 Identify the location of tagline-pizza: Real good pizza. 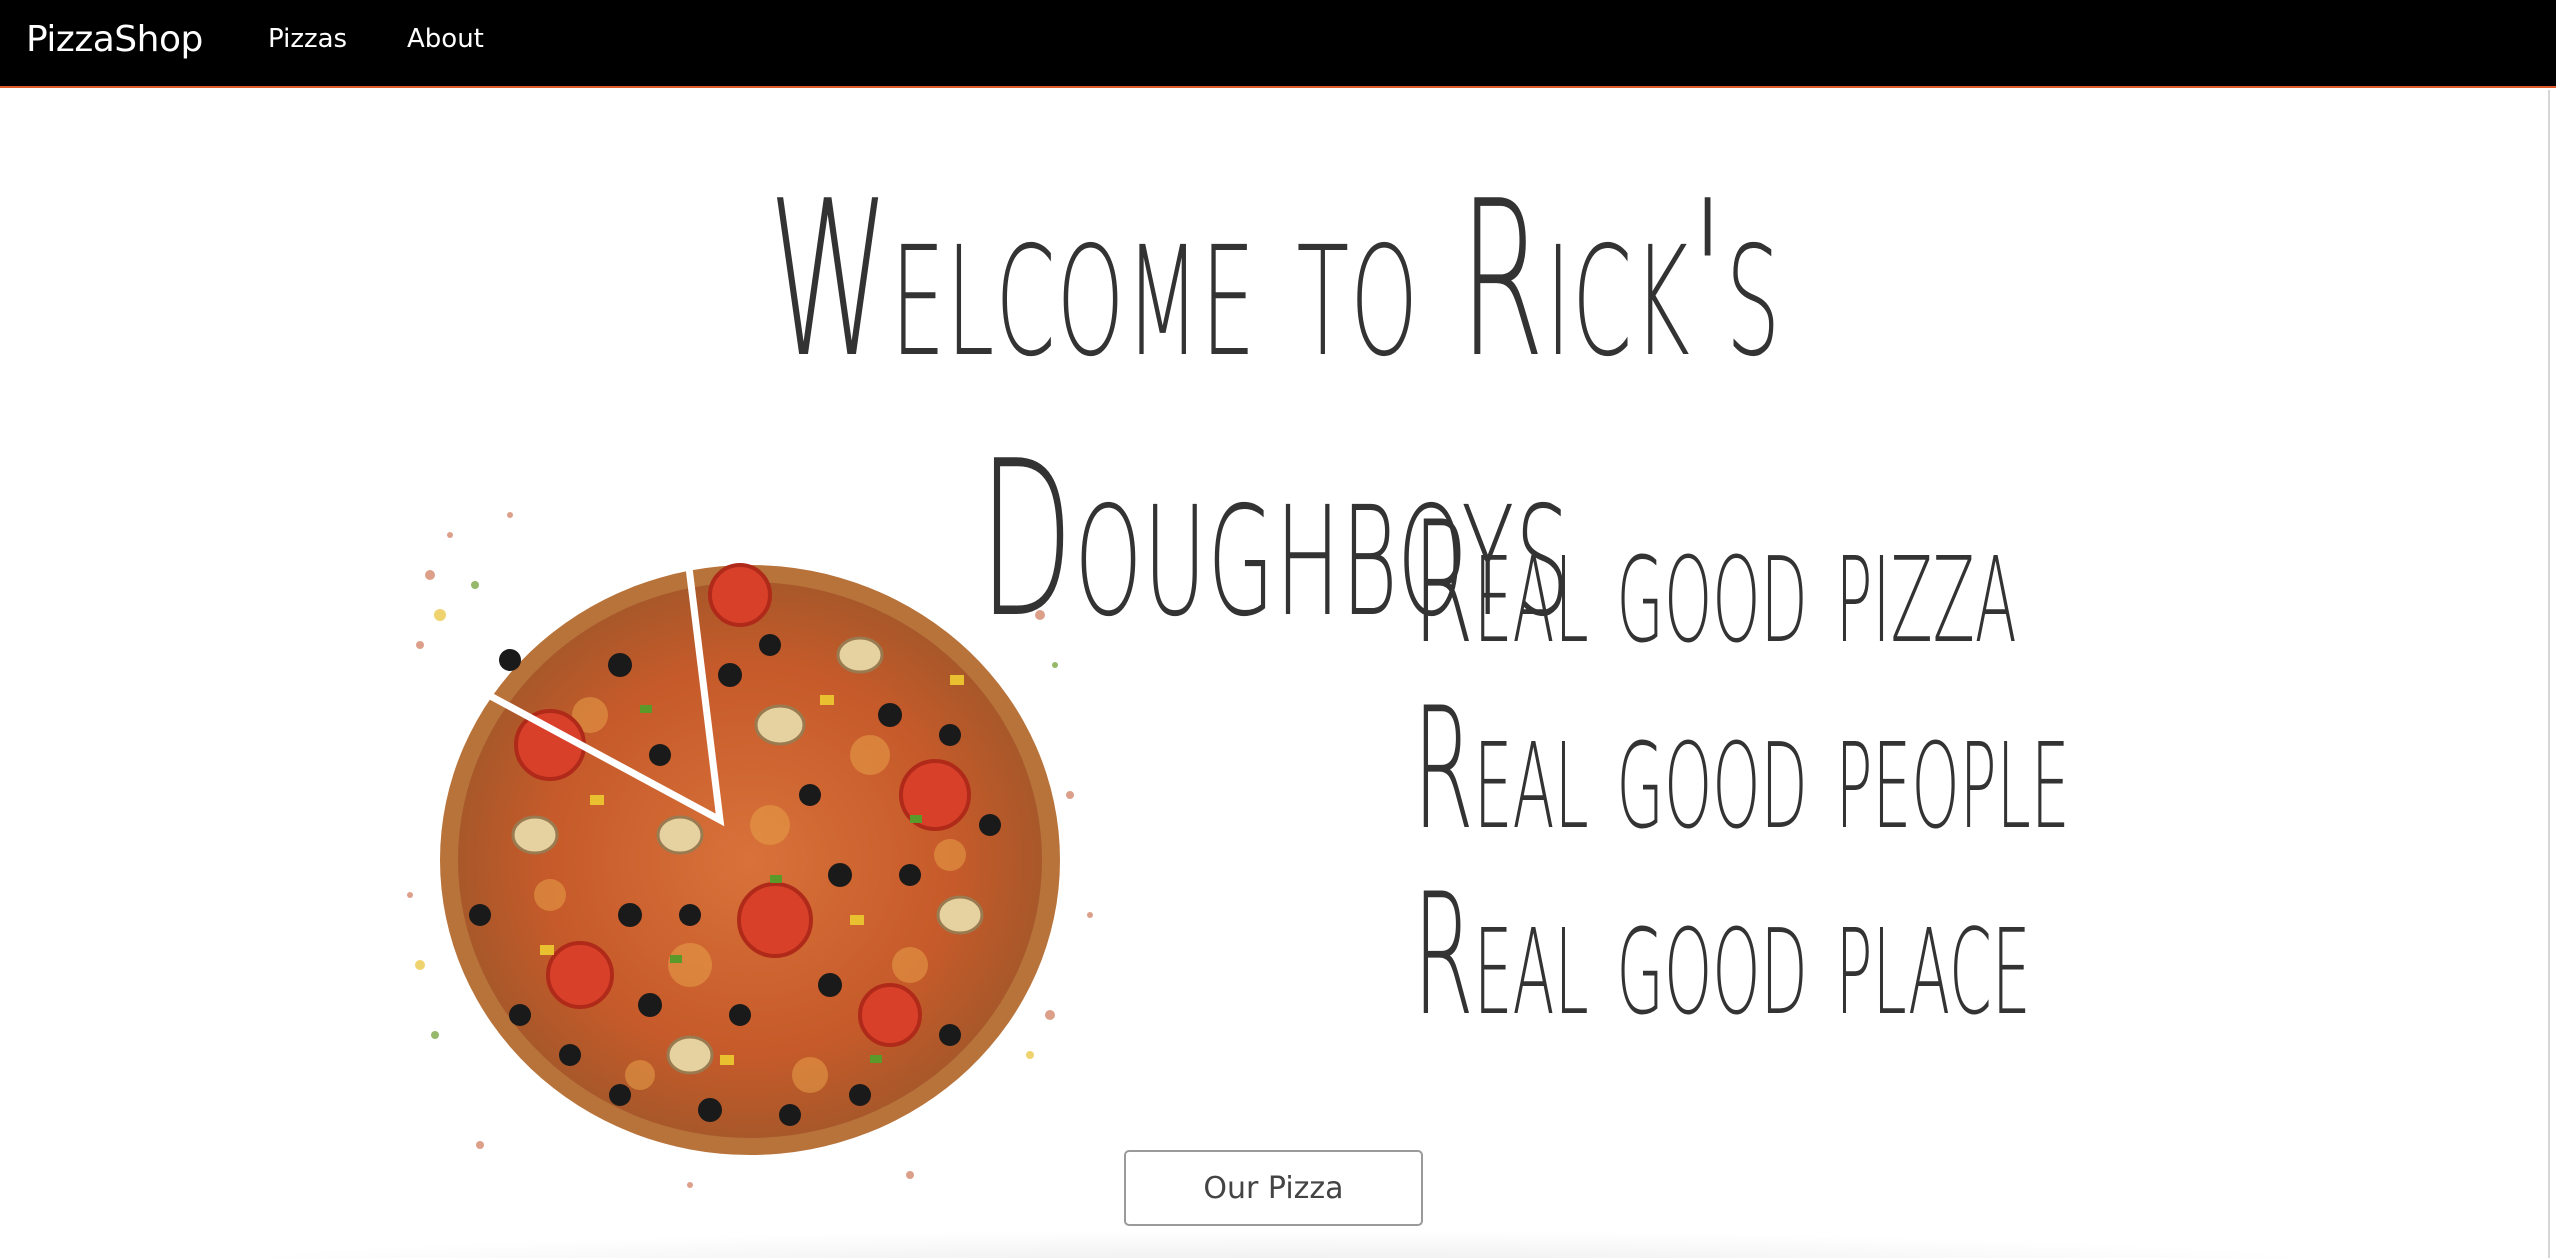
(1715, 583).